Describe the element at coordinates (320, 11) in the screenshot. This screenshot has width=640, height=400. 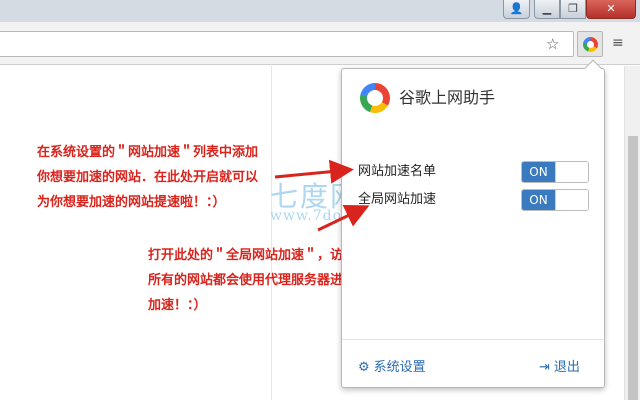
I see `window-titlebar: 👤 ▁ ❐ ✕` at that location.